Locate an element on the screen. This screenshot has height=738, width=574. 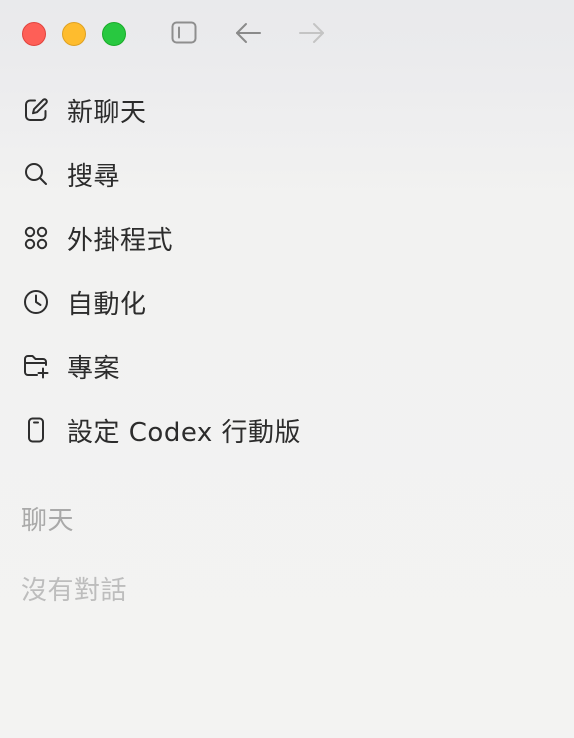
nav-item-label: 搜尋 is located at coordinates (94, 176).